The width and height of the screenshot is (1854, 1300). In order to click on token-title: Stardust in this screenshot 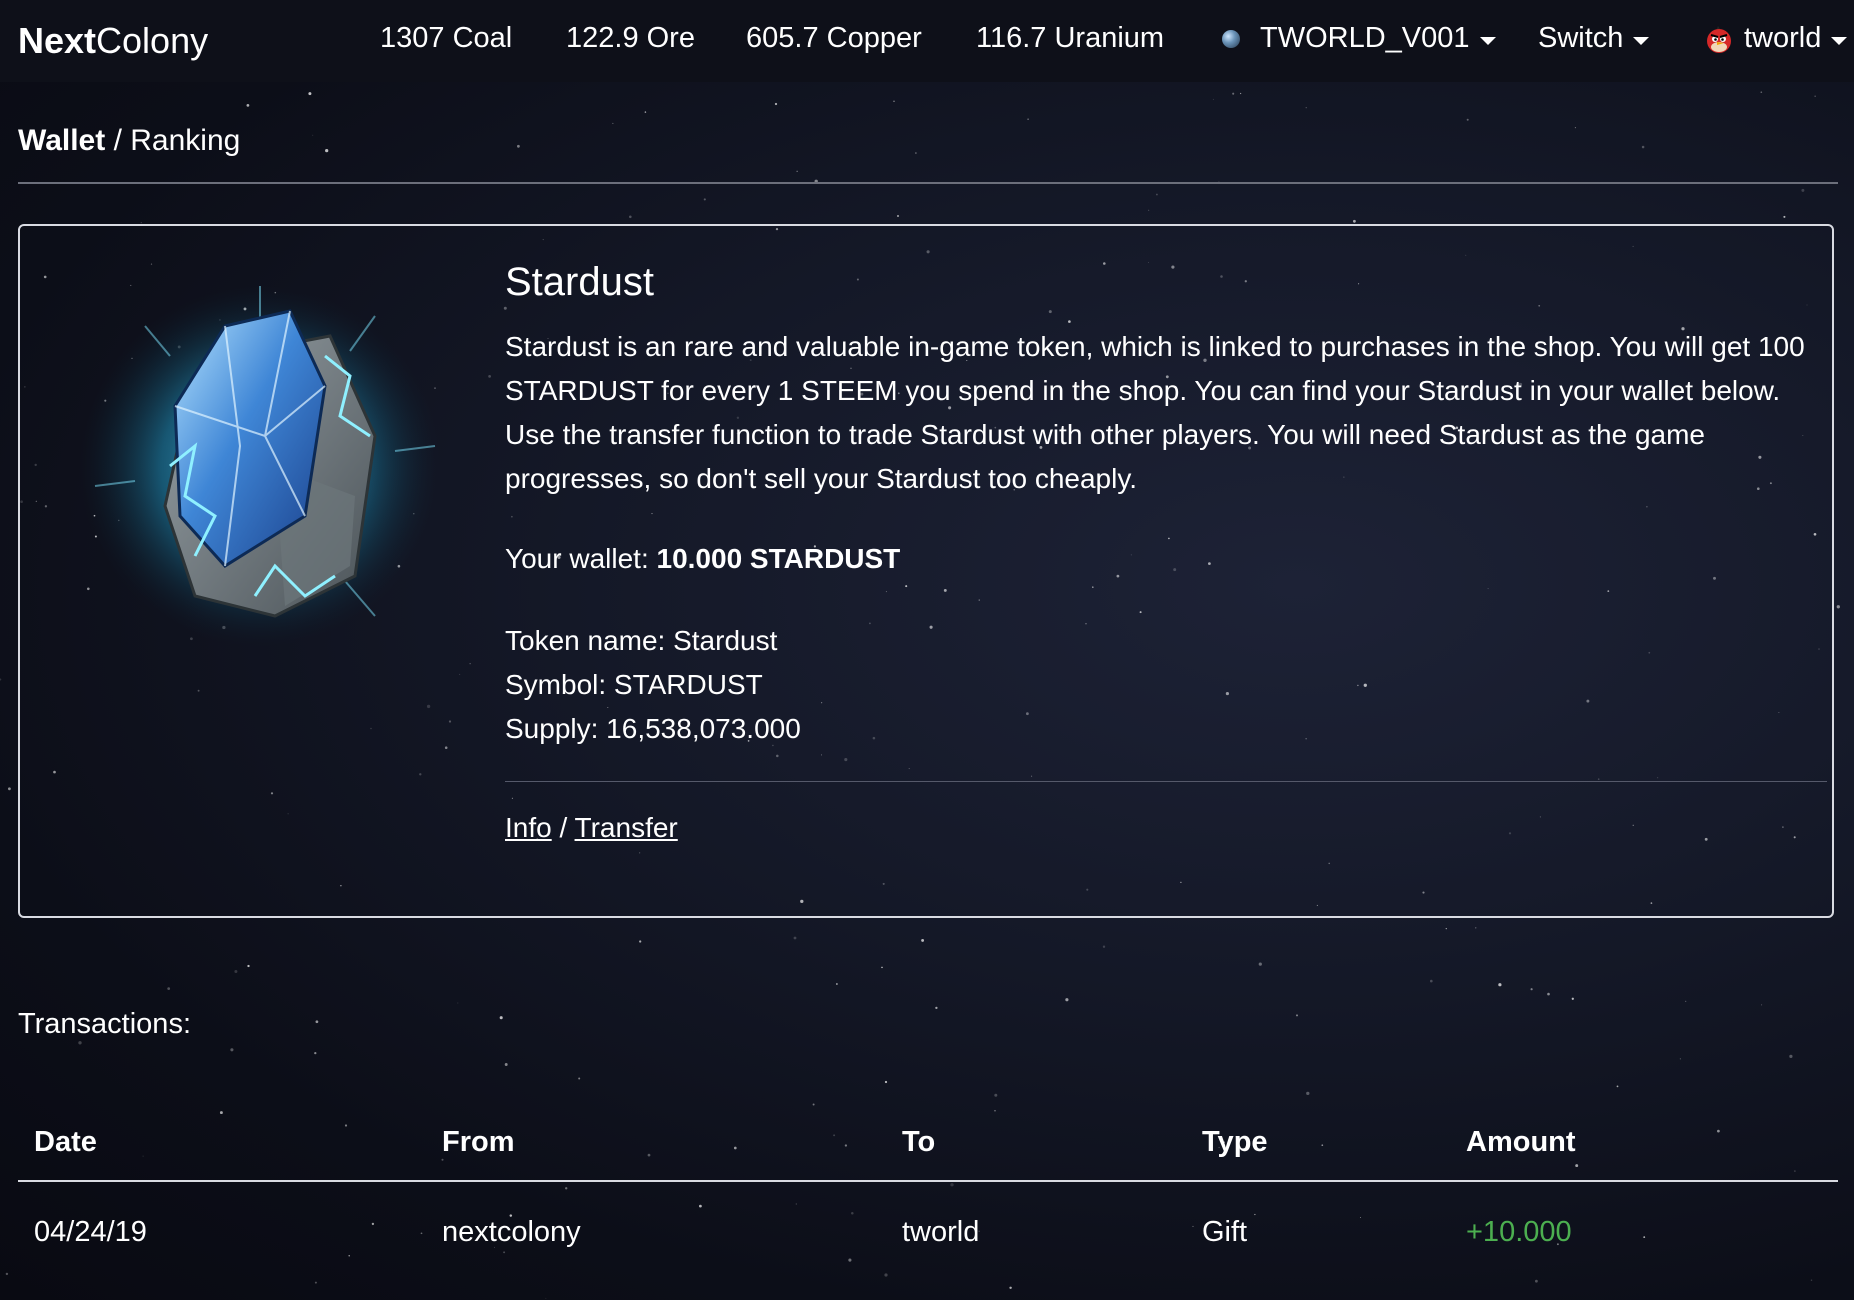, I will do `click(579, 282)`.